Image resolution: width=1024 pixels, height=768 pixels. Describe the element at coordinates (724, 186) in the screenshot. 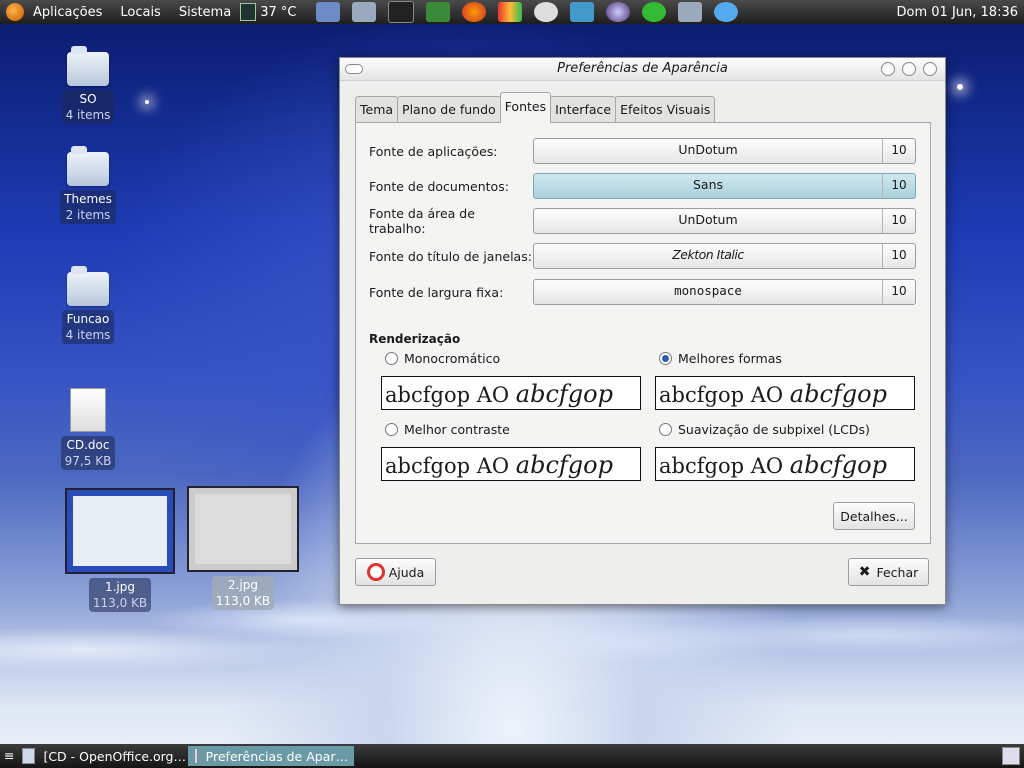

I see `font-picker-button: Sans 10` at that location.